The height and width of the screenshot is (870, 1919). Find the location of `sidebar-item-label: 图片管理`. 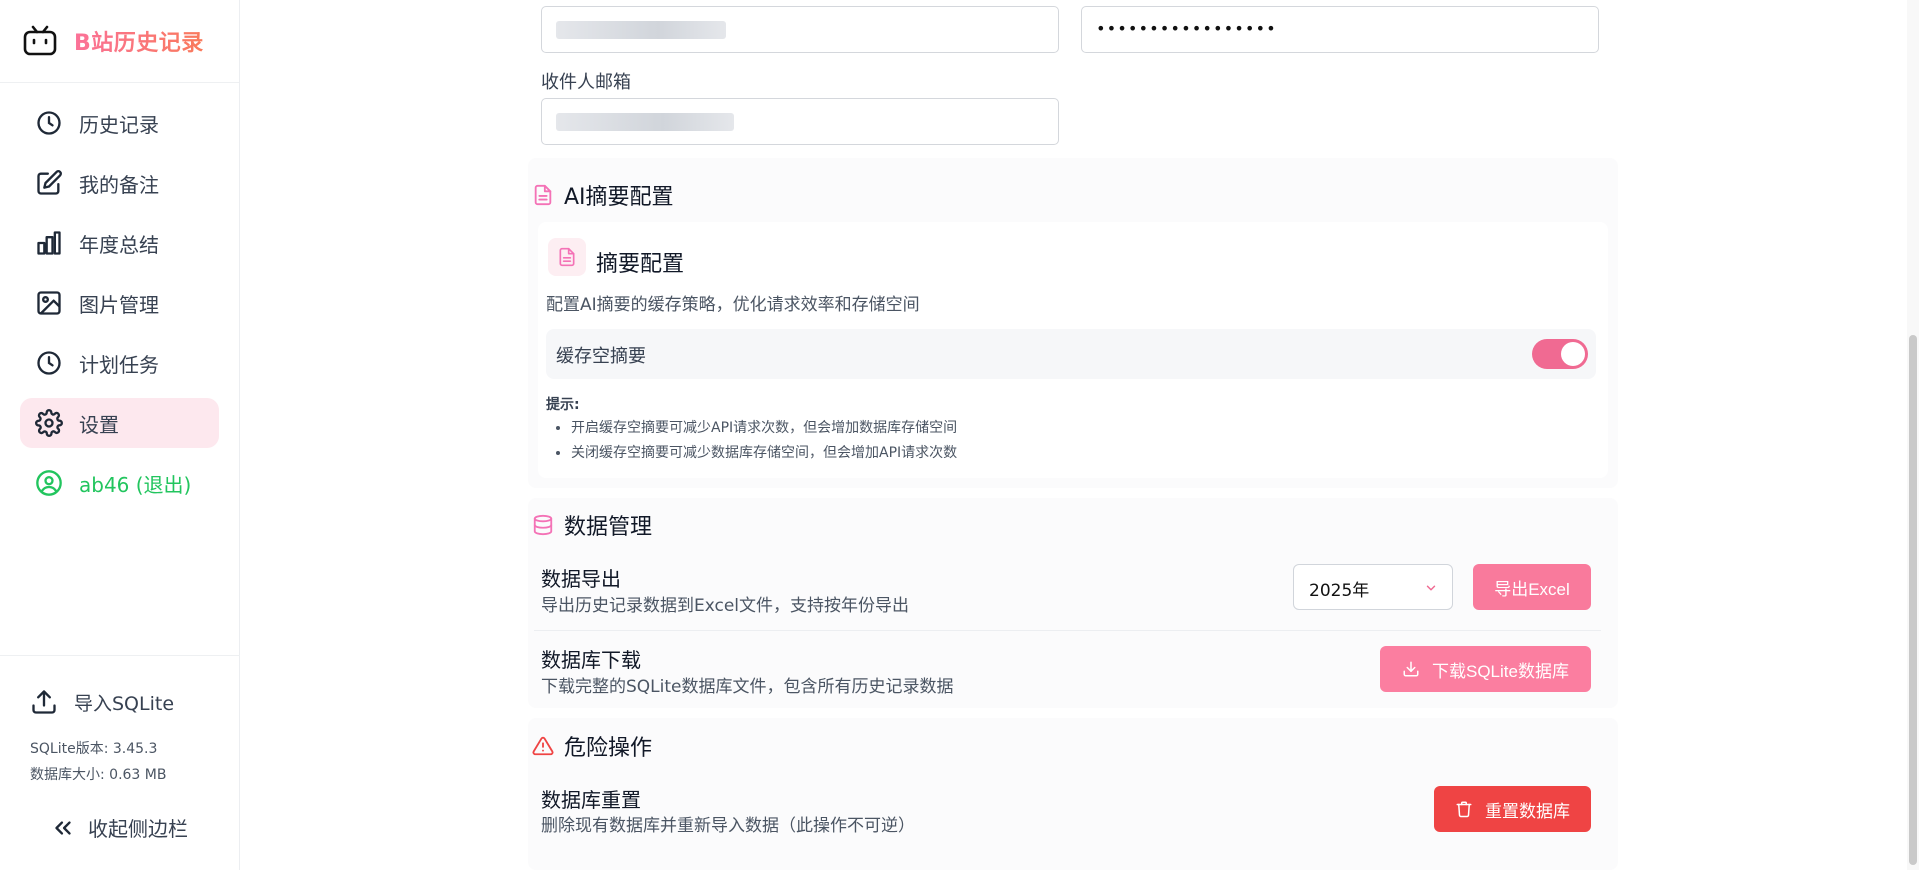

sidebar-item-label: 图片管理 is located at coordinates (119, 304).